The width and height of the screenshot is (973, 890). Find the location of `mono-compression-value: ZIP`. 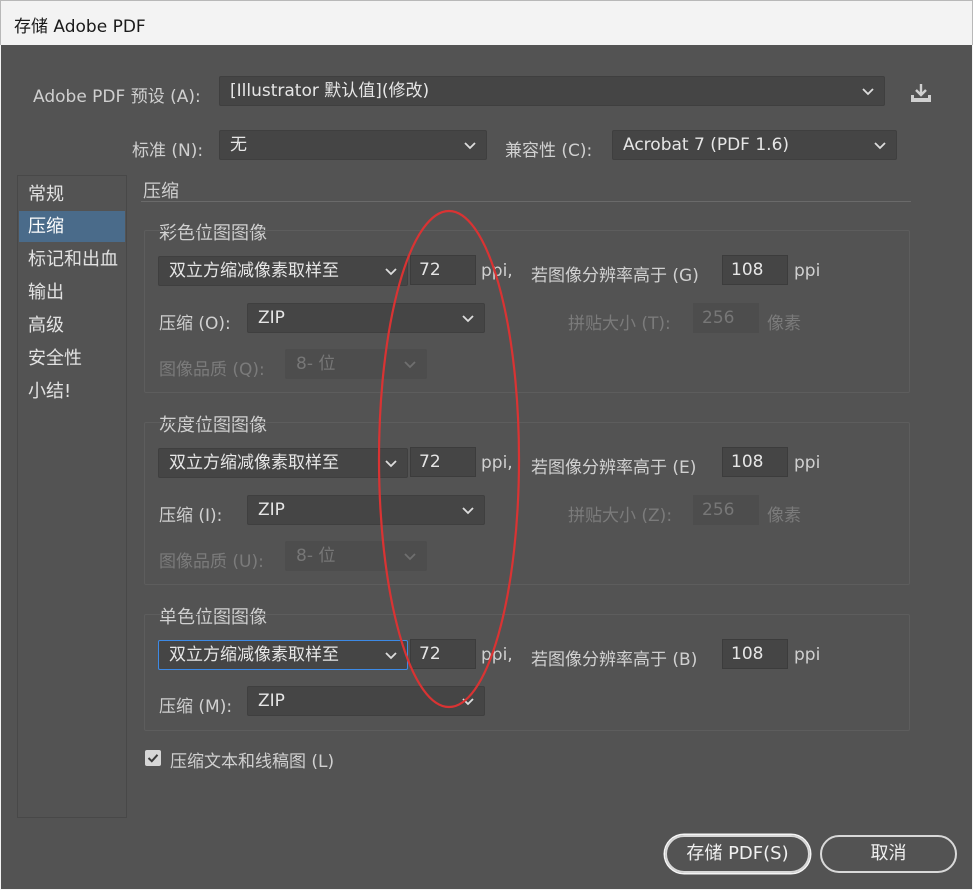

mono-compression-value: ZIP is located at coordinates (271, 701).